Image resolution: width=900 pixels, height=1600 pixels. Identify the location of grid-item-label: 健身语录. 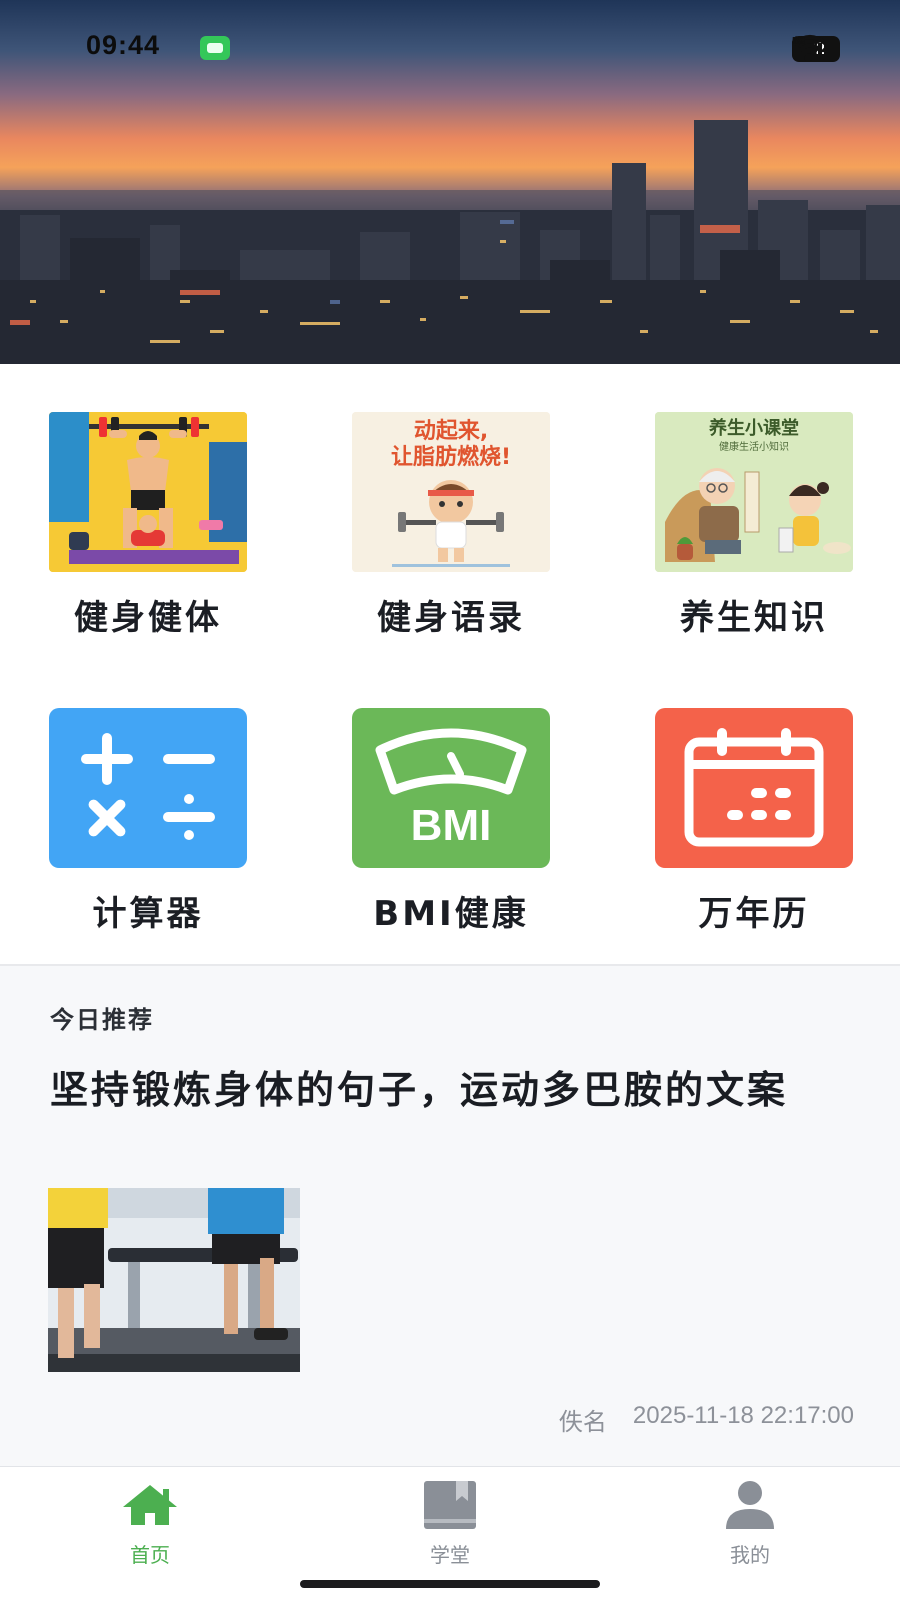
(451, 618).